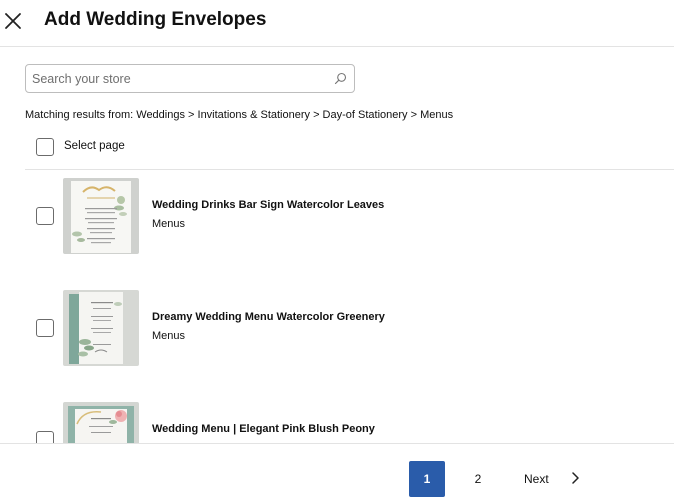 This screenshot has width=674, height=501. I want to click on pagination: 1 2 Next, so click(337, 472).